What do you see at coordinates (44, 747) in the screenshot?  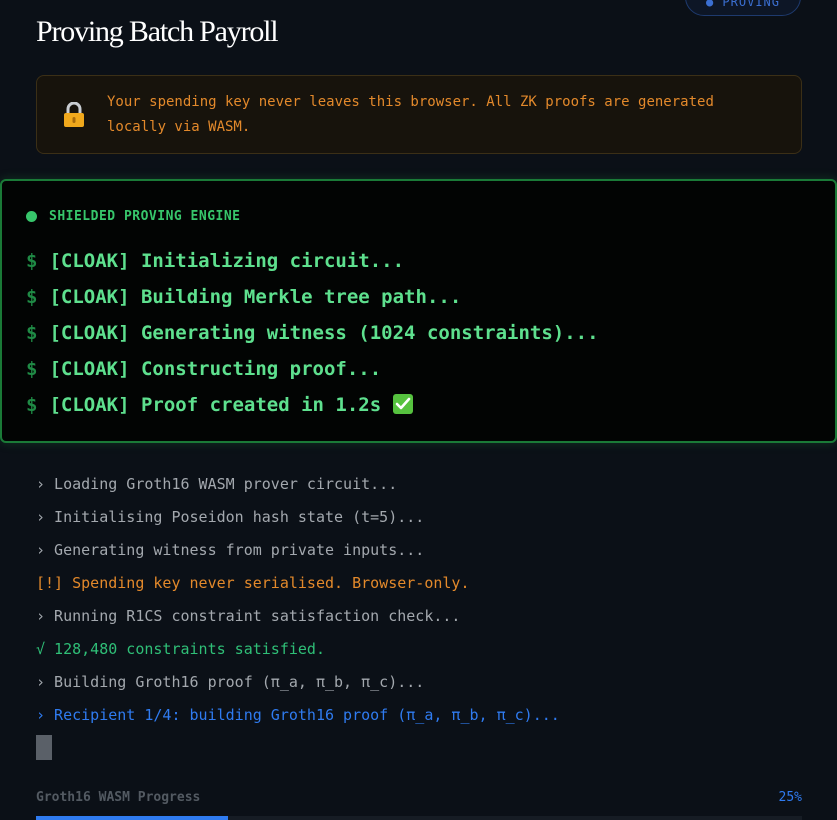 I see `terminal-cursor` at bounding box center [44, 747].